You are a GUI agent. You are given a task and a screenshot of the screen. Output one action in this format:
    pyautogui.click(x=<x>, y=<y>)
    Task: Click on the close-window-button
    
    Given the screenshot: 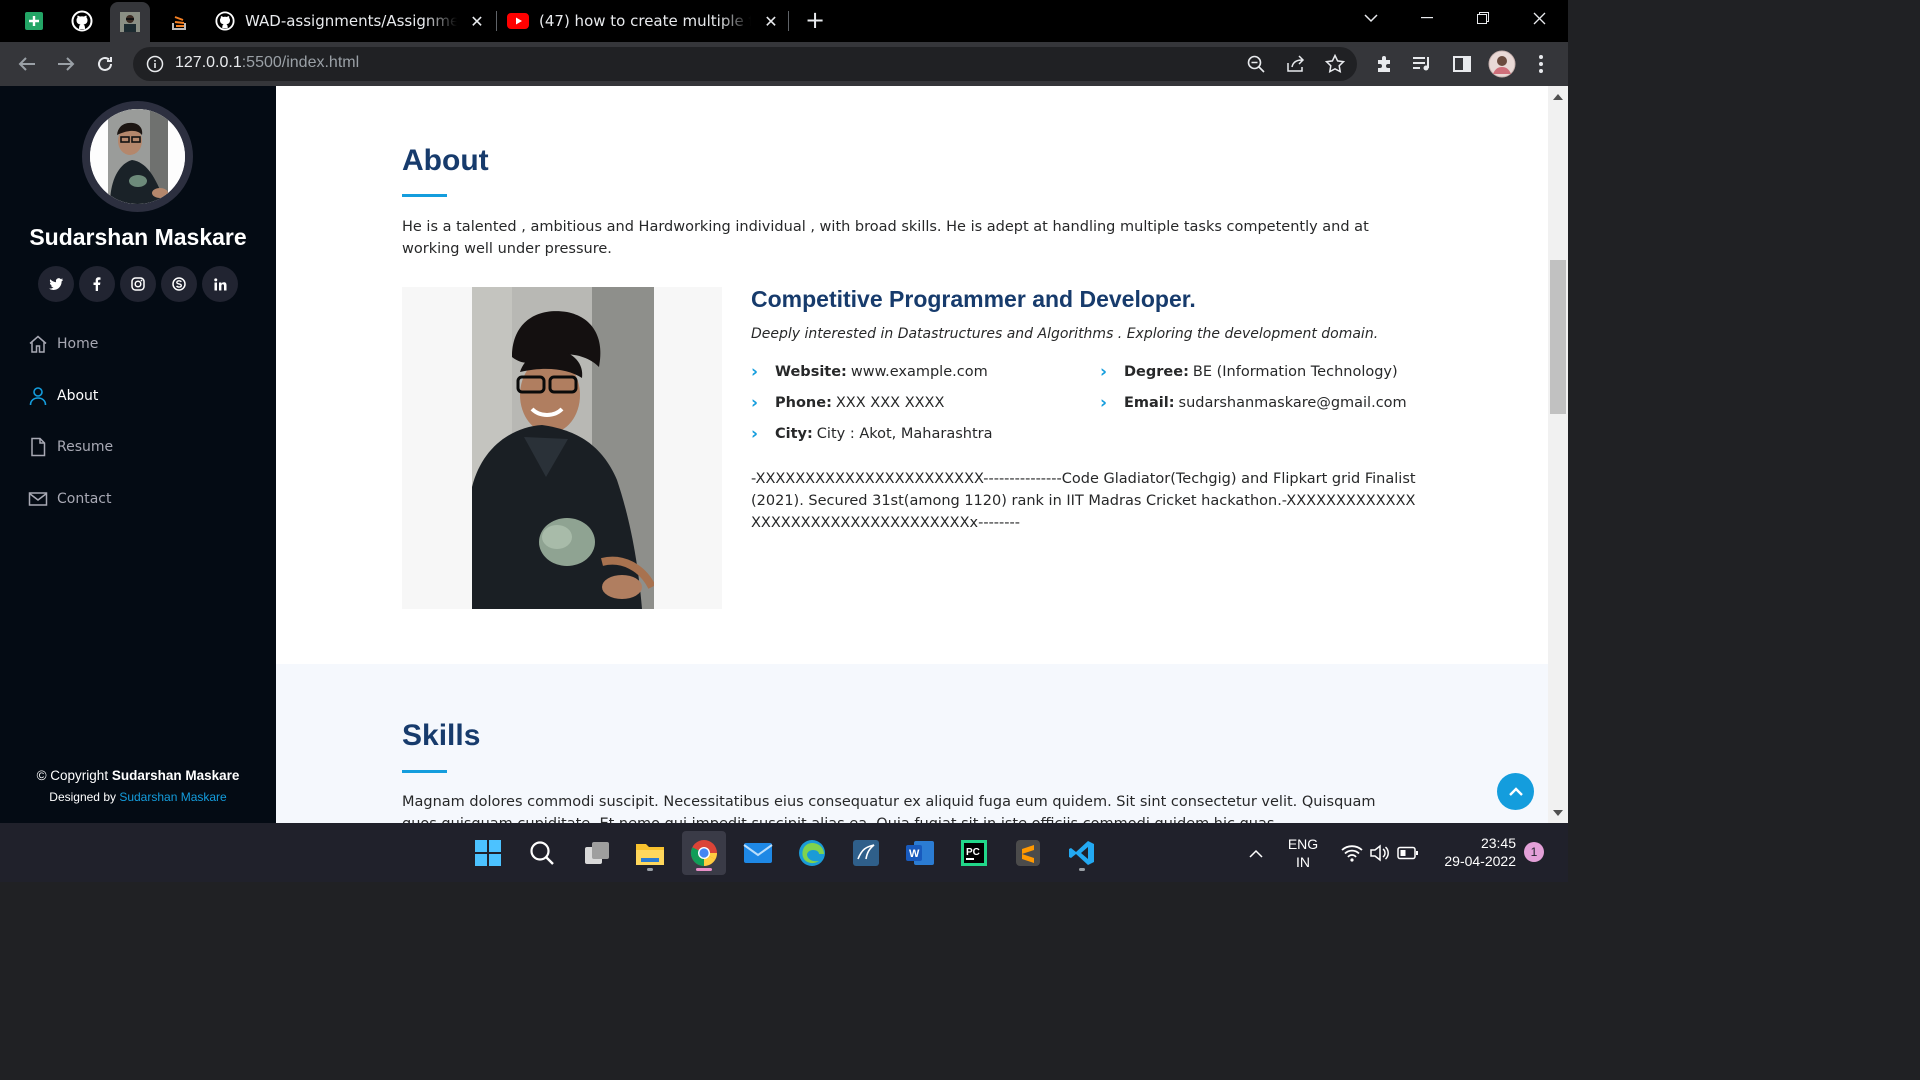 What is the action you would take?
    pyautogui.click(x=1539, y=18)
    